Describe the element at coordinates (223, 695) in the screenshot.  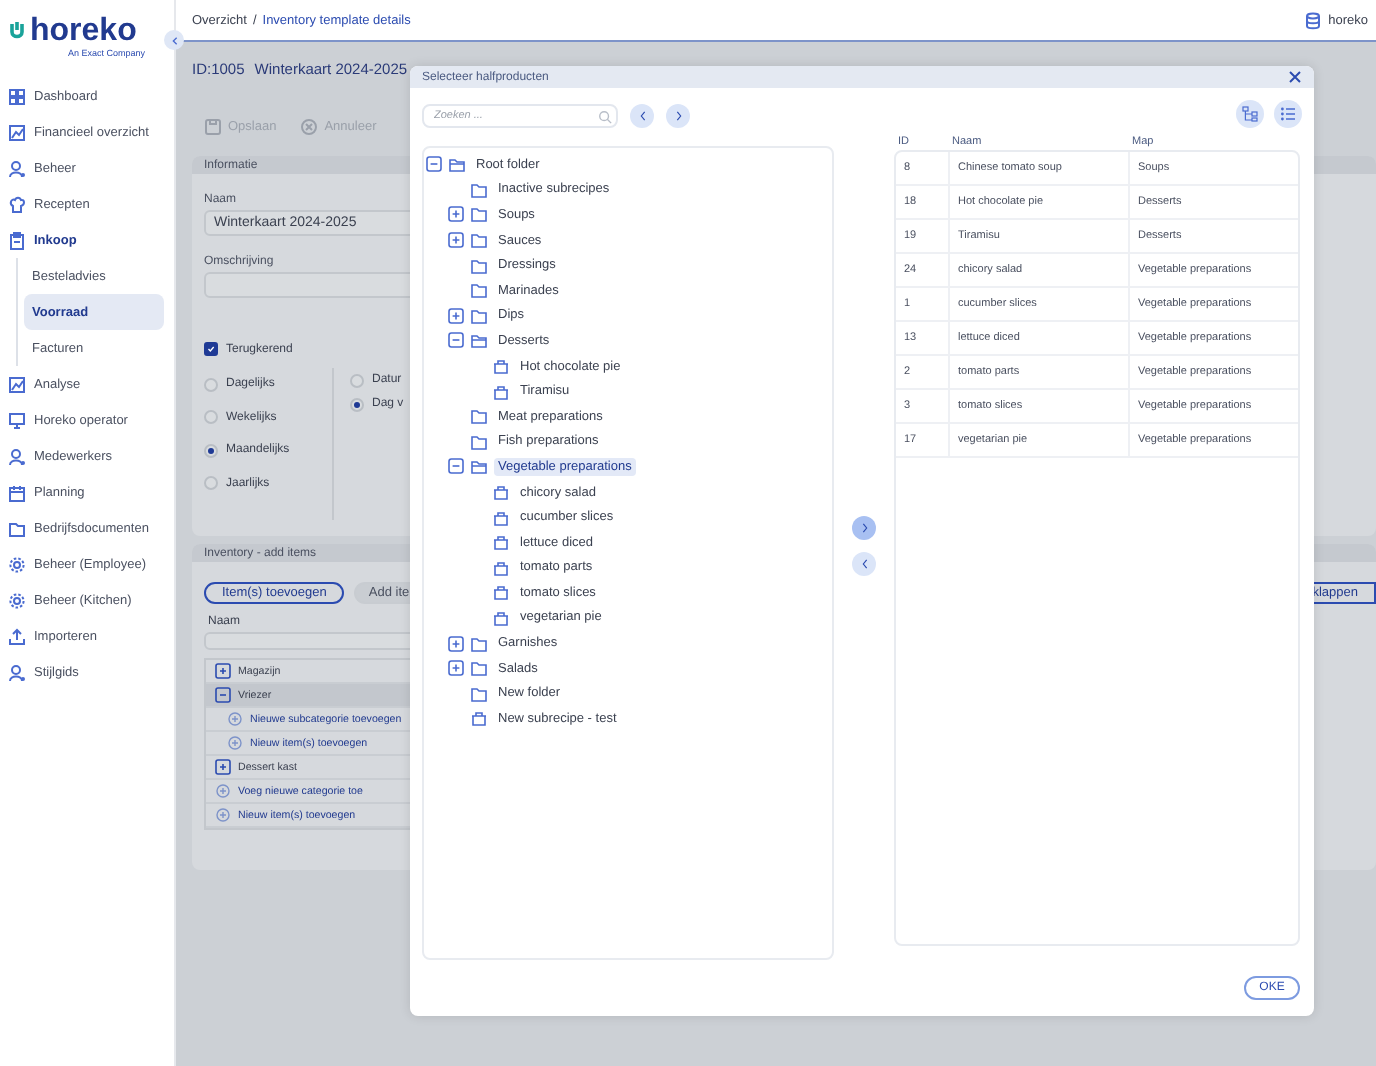
I see `minus-box-icon` at that location.